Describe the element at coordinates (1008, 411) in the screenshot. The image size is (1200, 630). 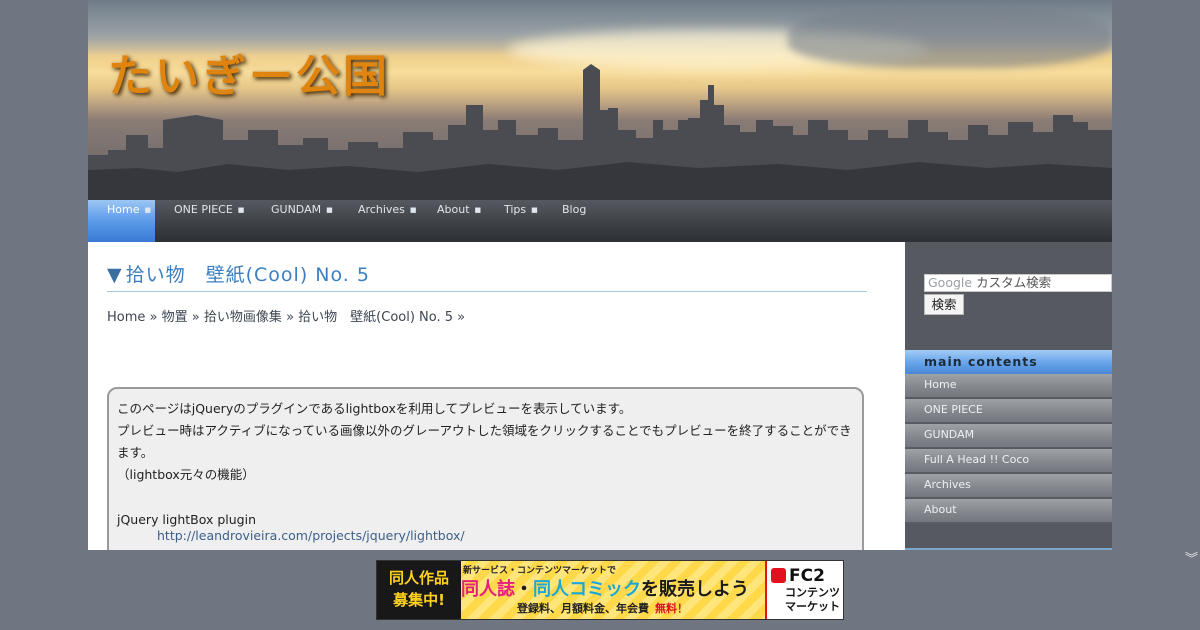
I see `sidebar-item-one-piece: ONE PIECE` at that location.